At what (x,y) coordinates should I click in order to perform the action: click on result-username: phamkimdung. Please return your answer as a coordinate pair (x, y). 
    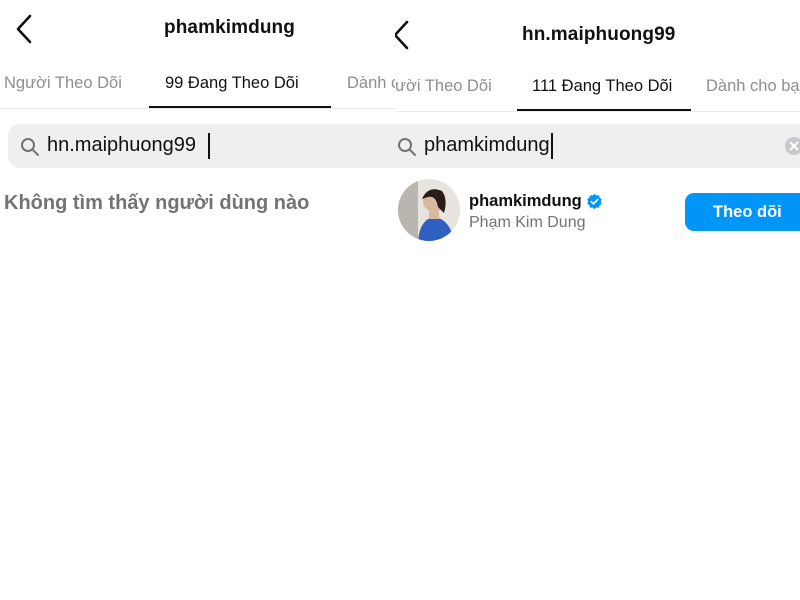
    Looking at the image, I should click on (525, 201).